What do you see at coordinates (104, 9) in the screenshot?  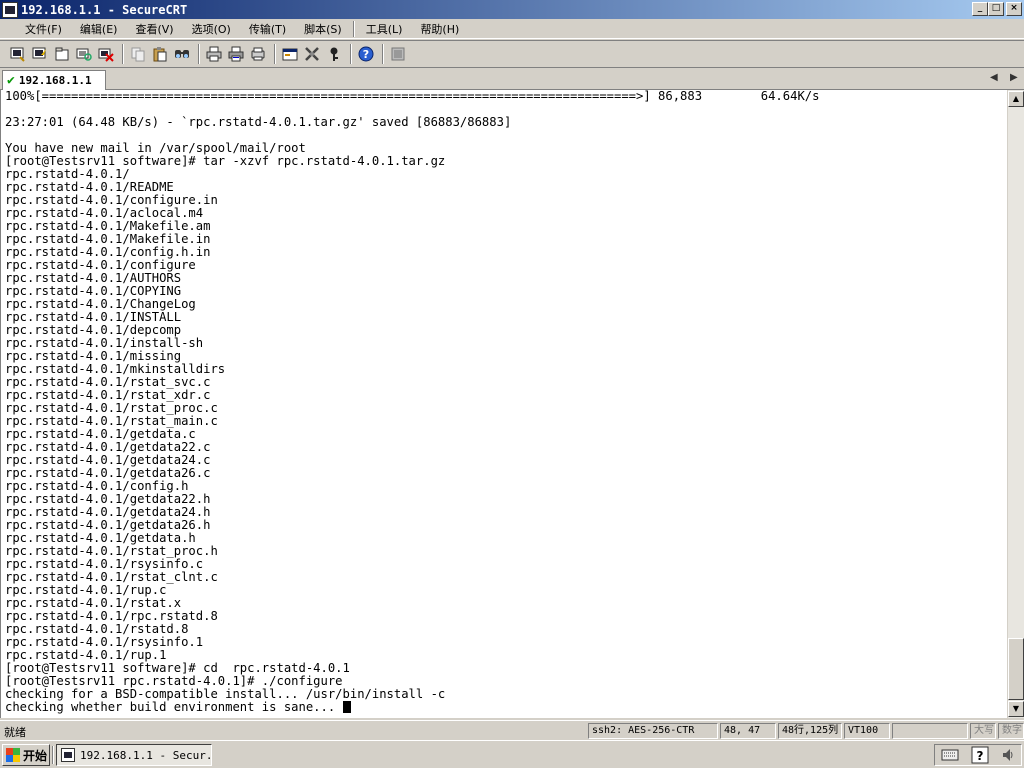 I see `window-title: 192.168.1.1 - SecureCRT` at bounding box center [104, 9].